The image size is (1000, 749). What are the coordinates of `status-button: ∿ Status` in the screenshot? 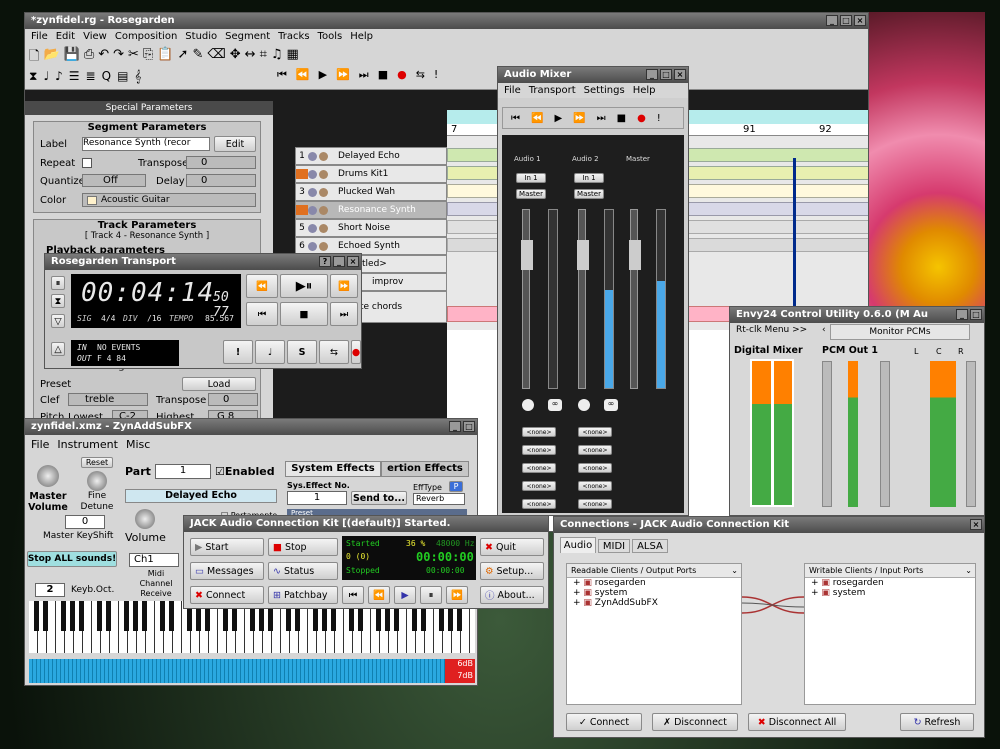 It's located at (303, 571).